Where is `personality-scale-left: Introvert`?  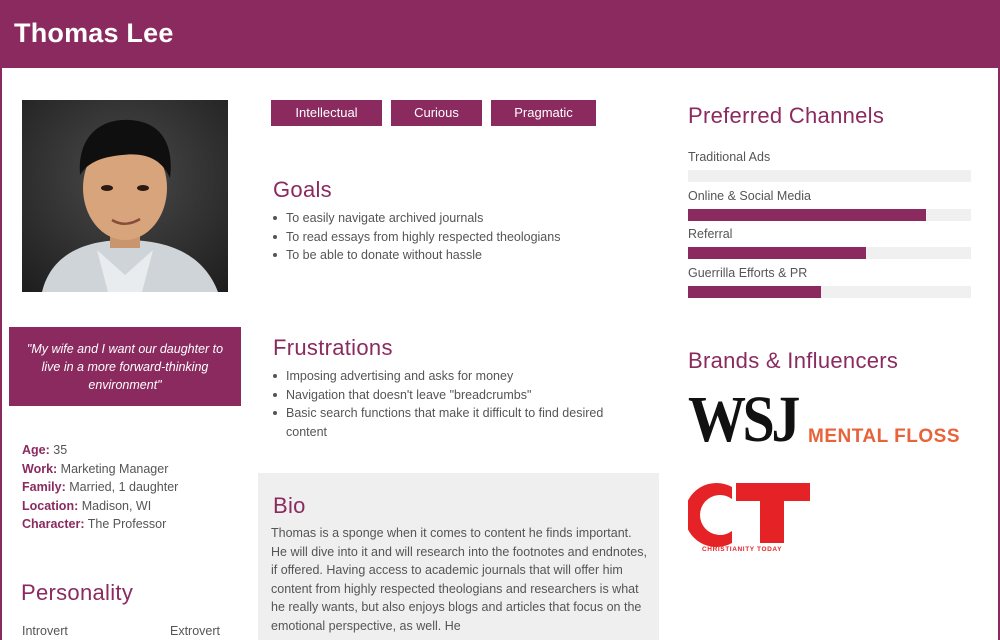
personality-scale-left: Introvert is located at coordinates (45, 631).